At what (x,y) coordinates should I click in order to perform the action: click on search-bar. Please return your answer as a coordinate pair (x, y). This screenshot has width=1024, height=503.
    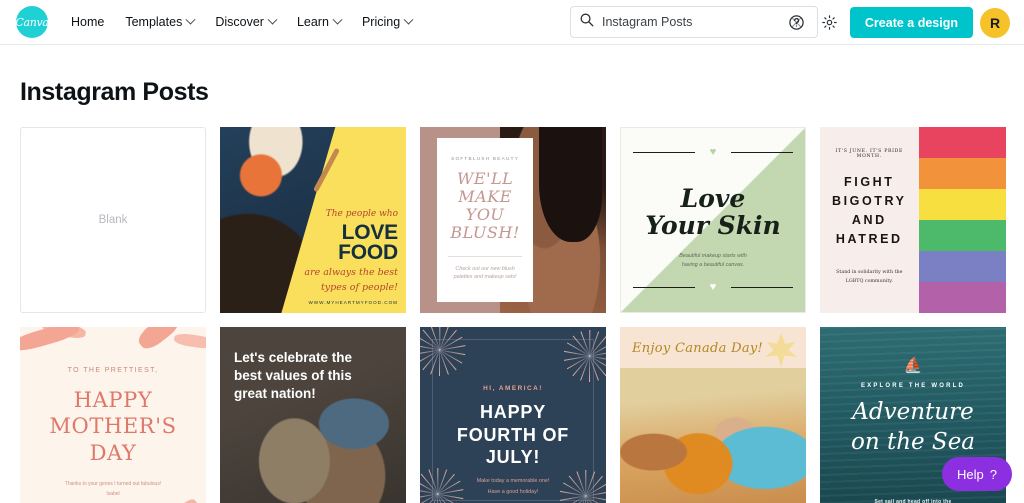
    Looking at the image, I should click on (694, 22).